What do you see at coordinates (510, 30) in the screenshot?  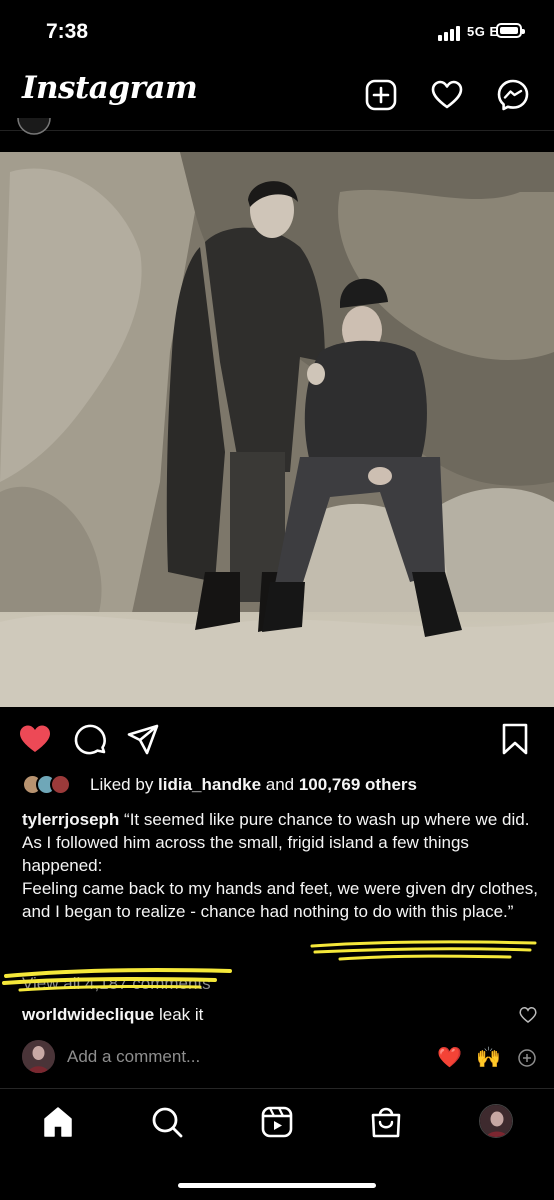 I see `battery-icon` at bounding box center [510, 30].